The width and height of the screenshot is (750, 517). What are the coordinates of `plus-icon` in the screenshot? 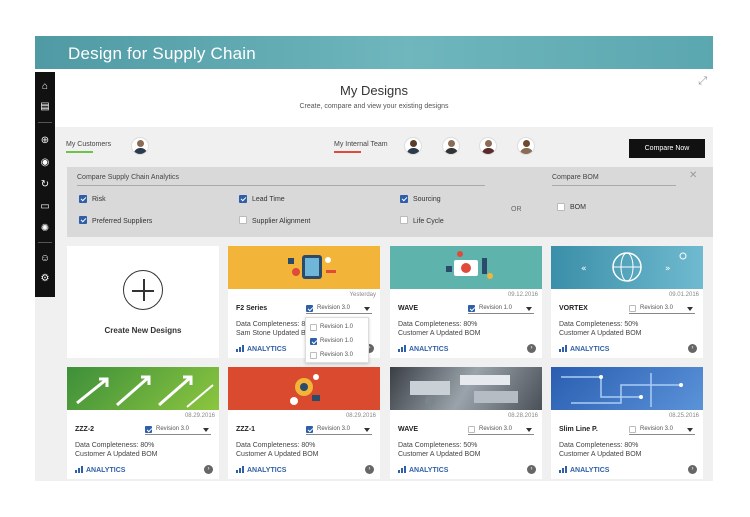 It's located at (143, 290).